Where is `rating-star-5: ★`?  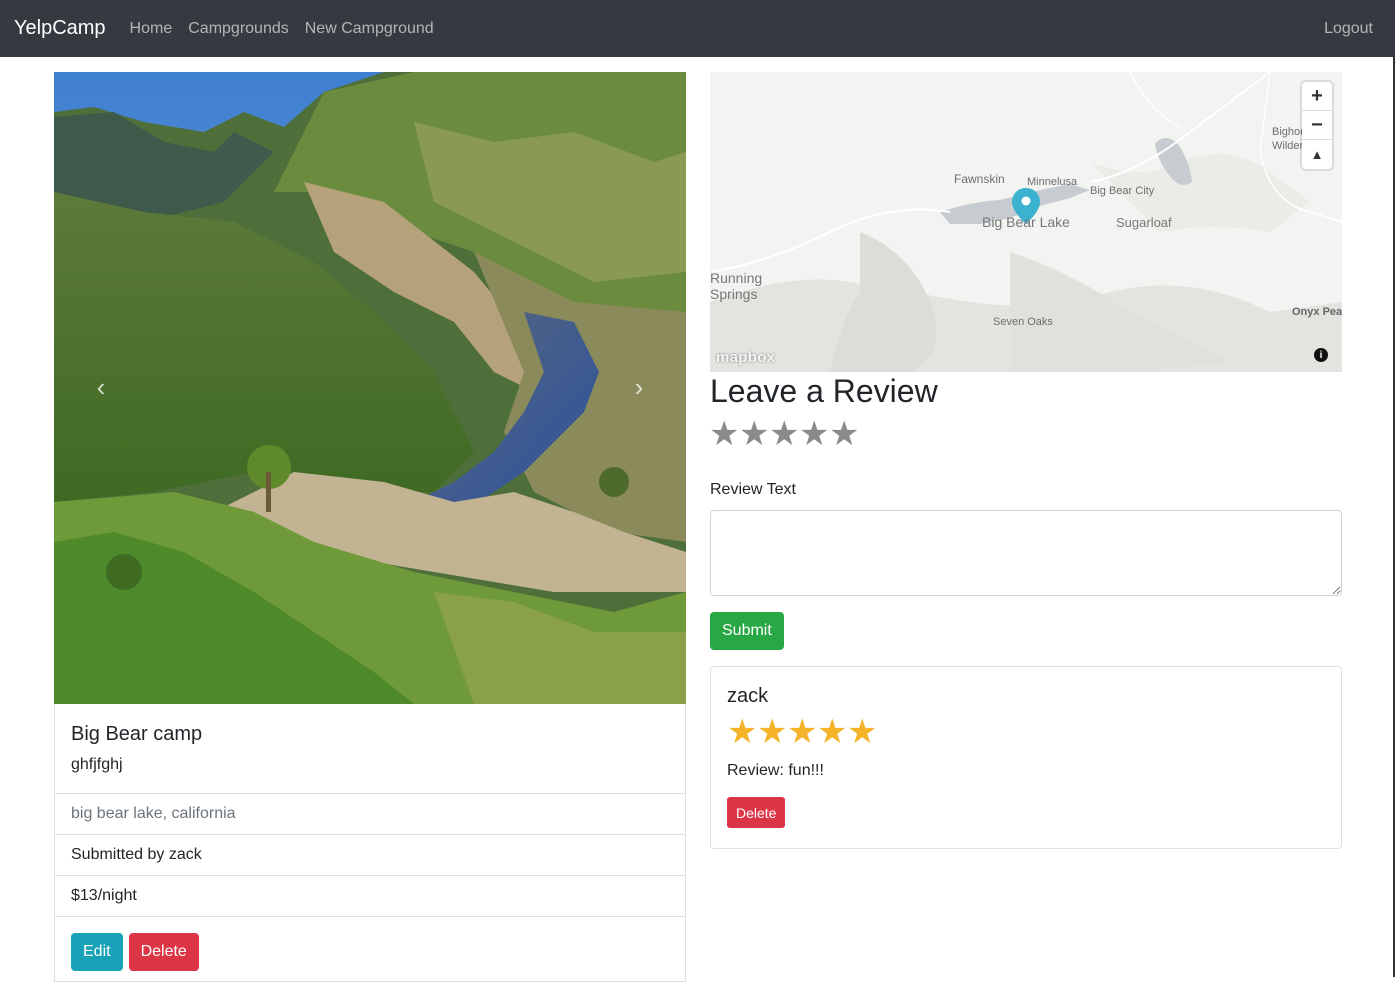
rating-star-5: ★ is located at coordinates (844, 434).